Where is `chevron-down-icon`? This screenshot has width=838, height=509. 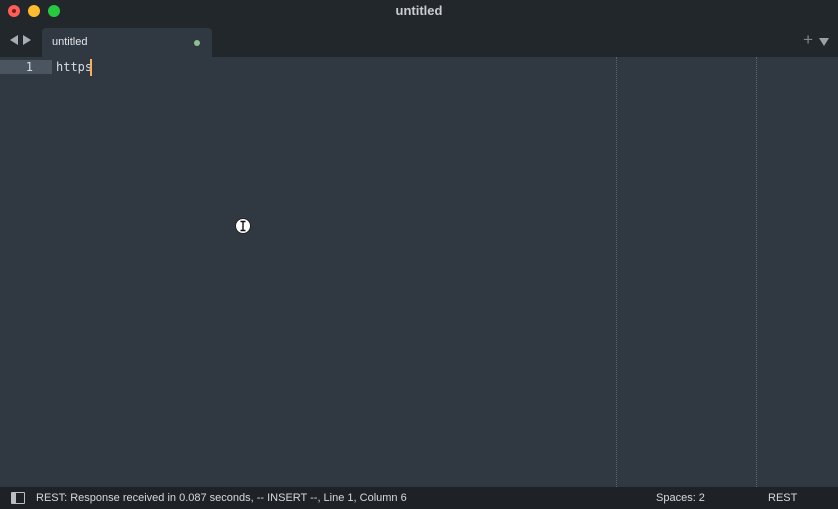
chevron-down-icon is located at coordinates (824, 42).